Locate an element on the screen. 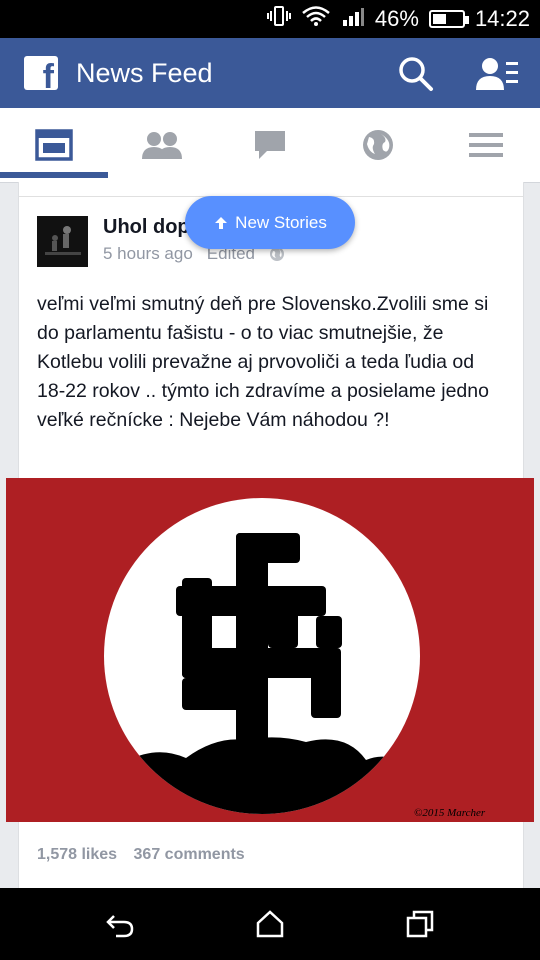 The width and height of the screenshot is (540, 960). post-author: Uhol dop is located at coordinates (146, 227).